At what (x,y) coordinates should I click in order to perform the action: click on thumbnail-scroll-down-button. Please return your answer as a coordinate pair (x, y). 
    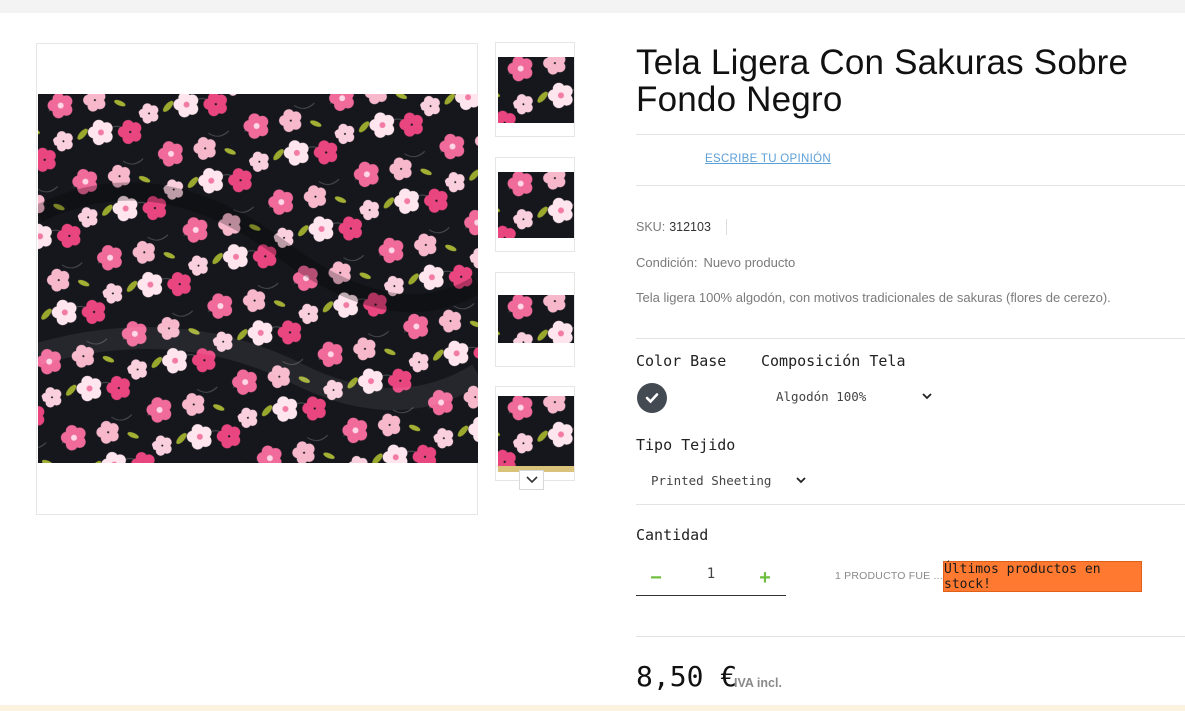
    Looking at the image, I should click on (531, 480).